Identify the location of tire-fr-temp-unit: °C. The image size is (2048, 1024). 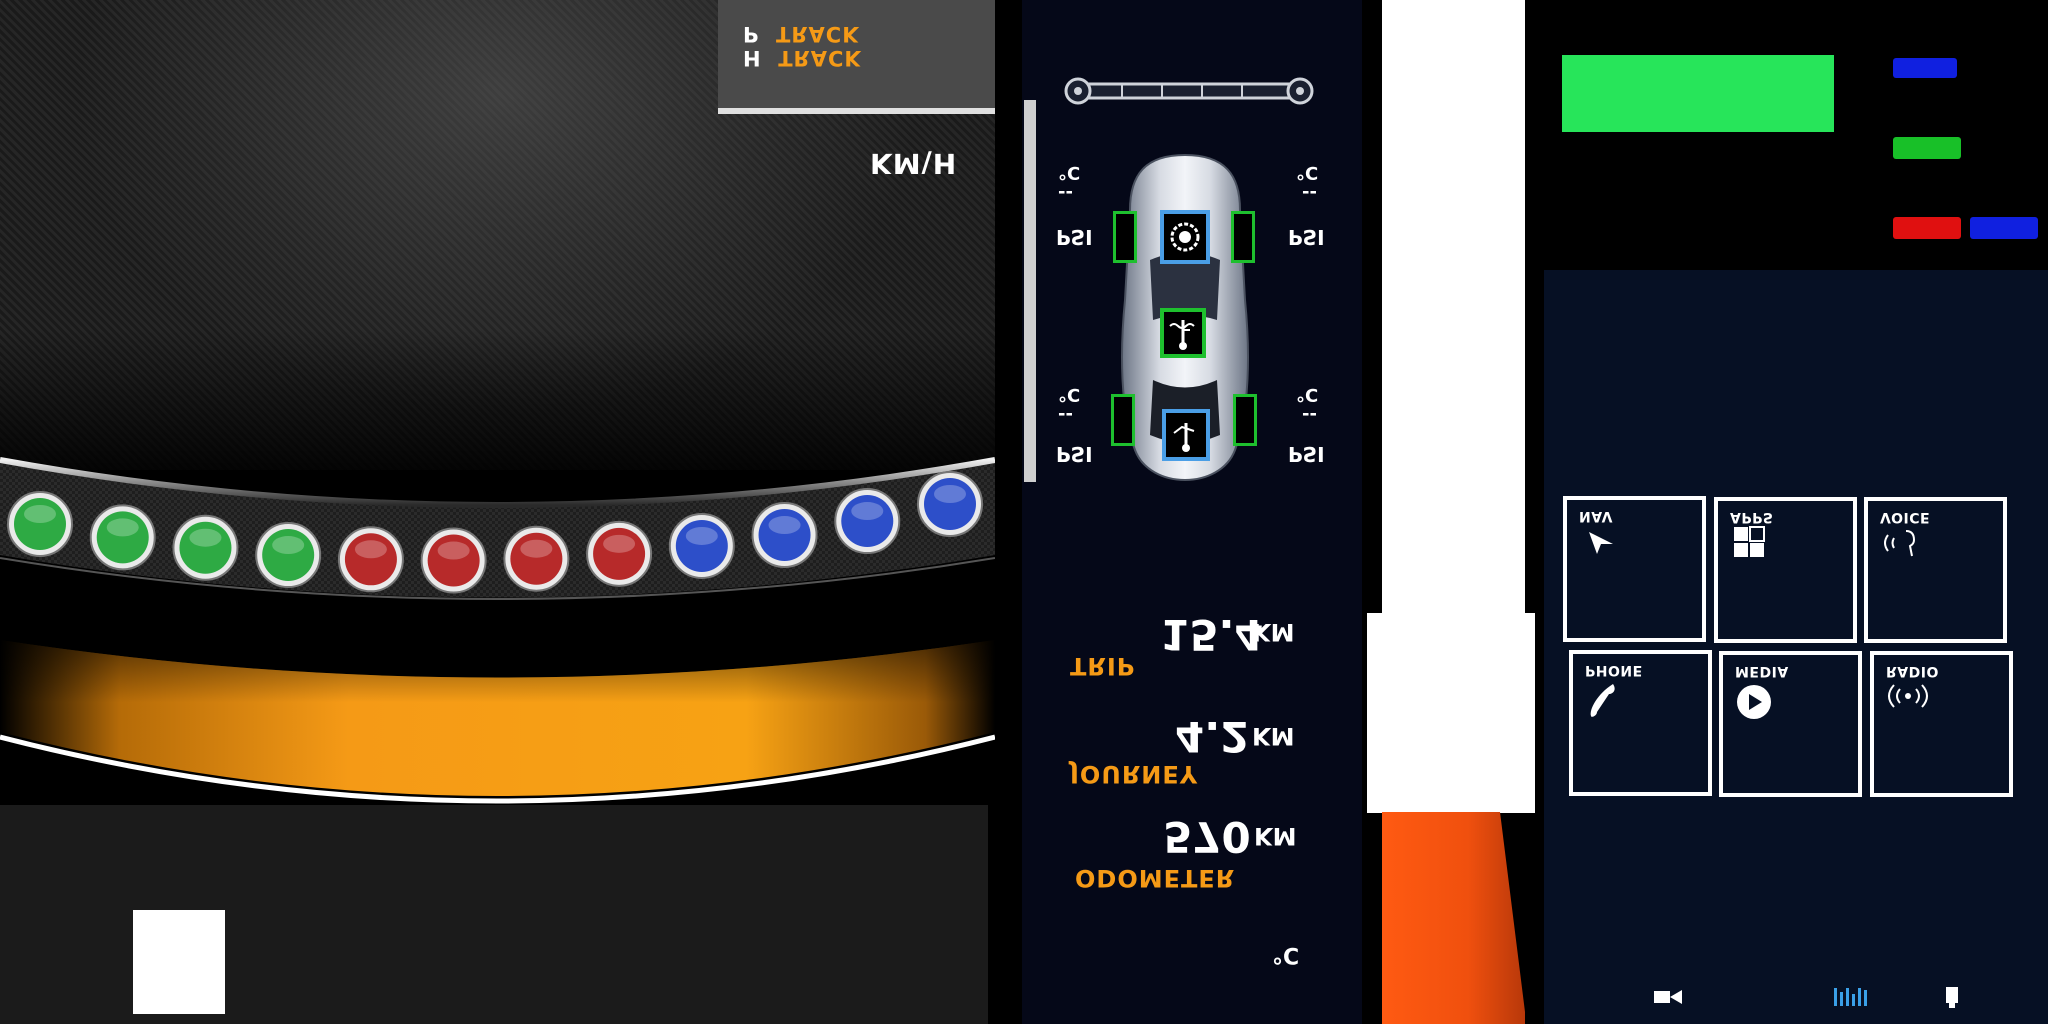
(1307, 172).